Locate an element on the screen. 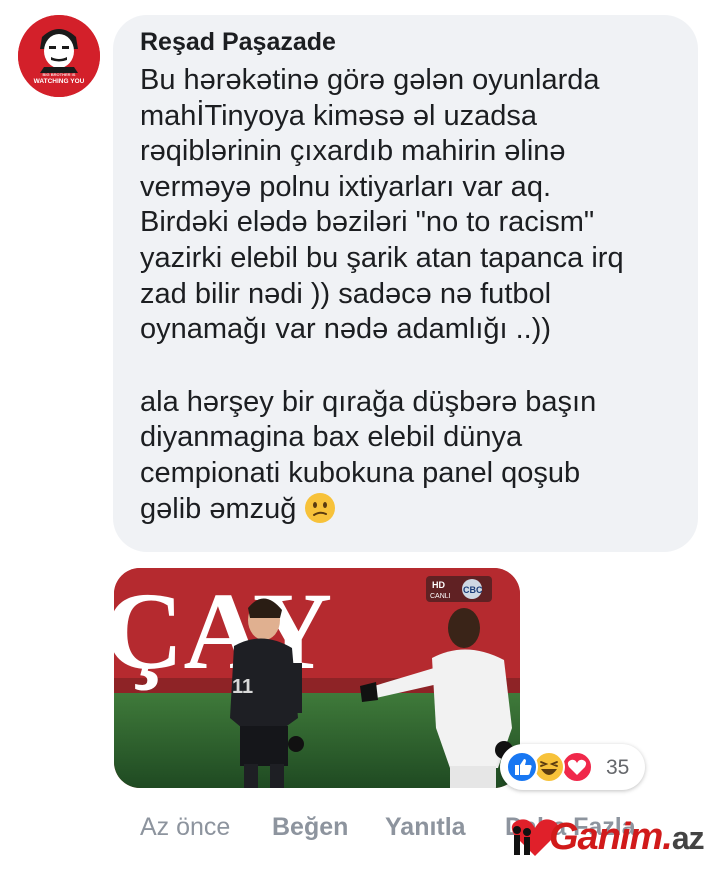 This screenshot has width=720, height=874. reactions-summary: 35 is located at coordinates (572, 767).